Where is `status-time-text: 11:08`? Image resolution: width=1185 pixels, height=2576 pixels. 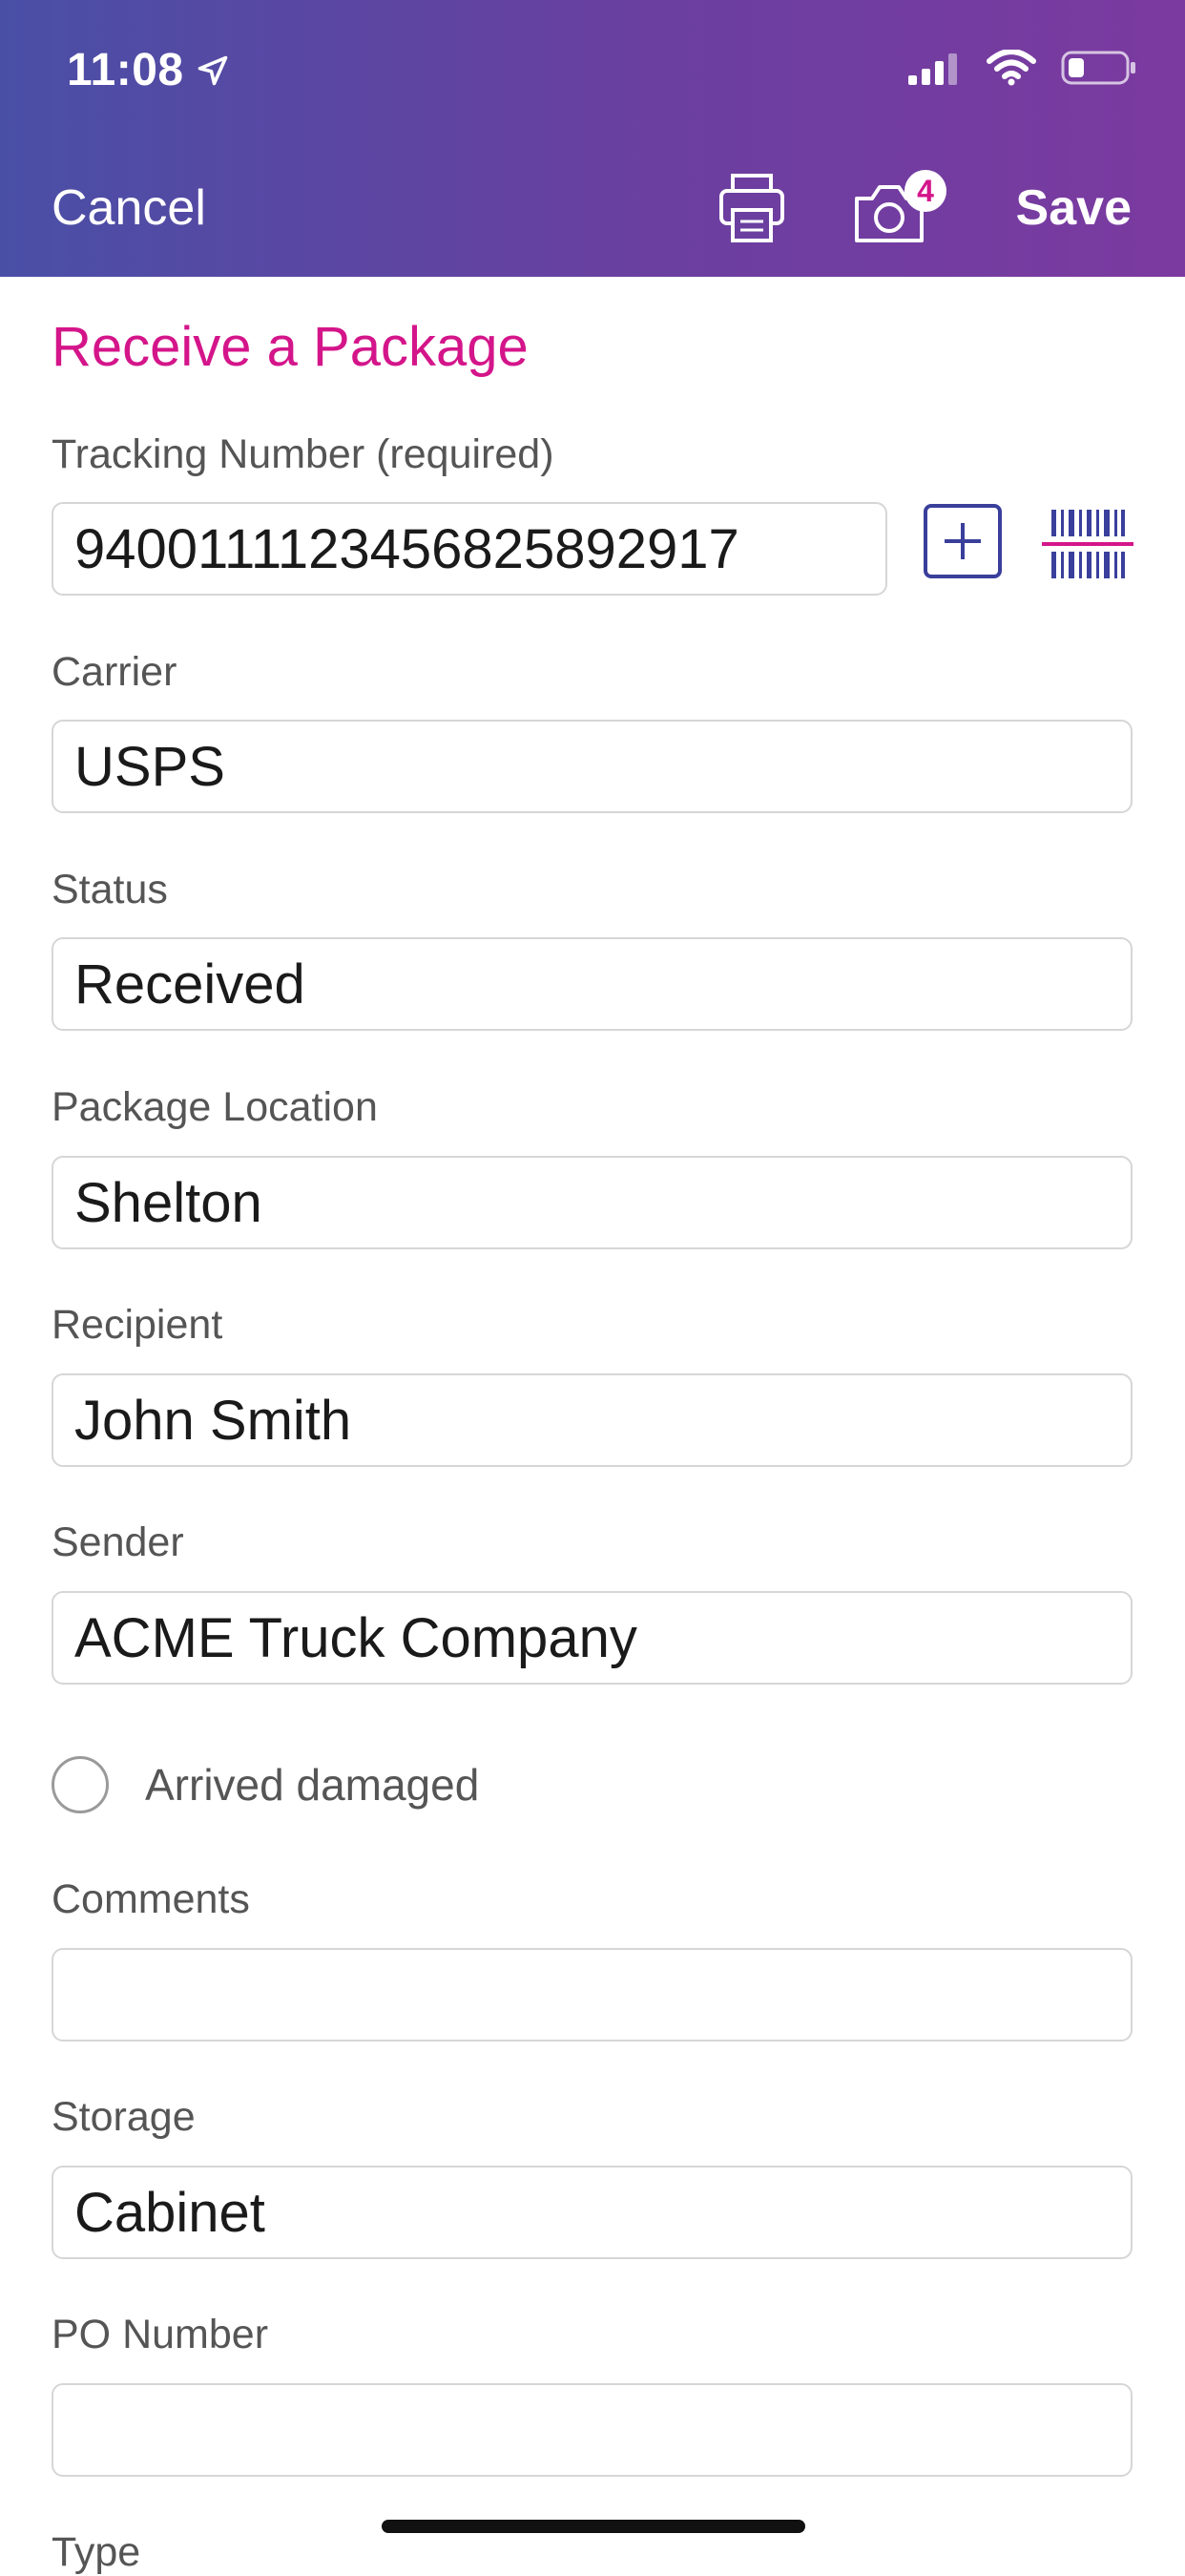 status-time-text: 11:08 is located at coordinates (125, 70).